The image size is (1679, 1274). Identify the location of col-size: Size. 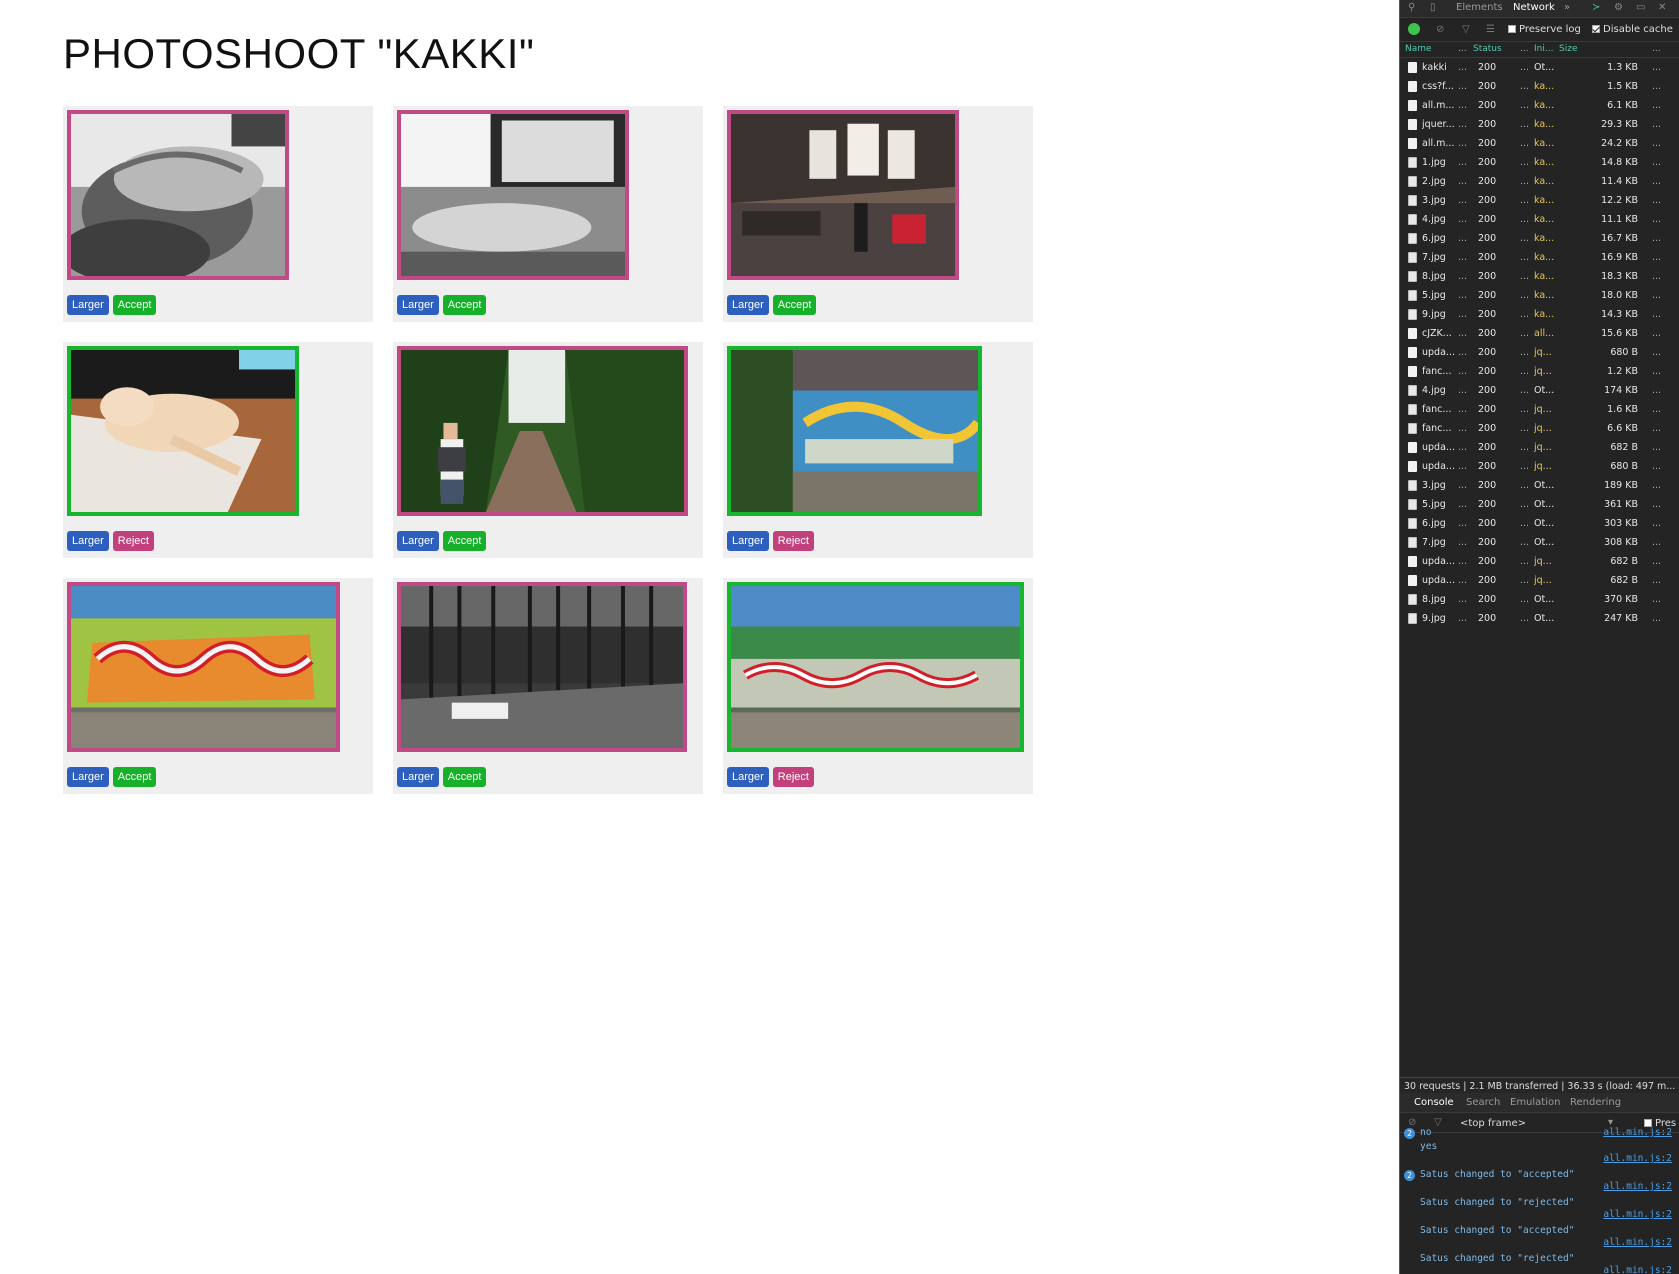
(1568, 49).